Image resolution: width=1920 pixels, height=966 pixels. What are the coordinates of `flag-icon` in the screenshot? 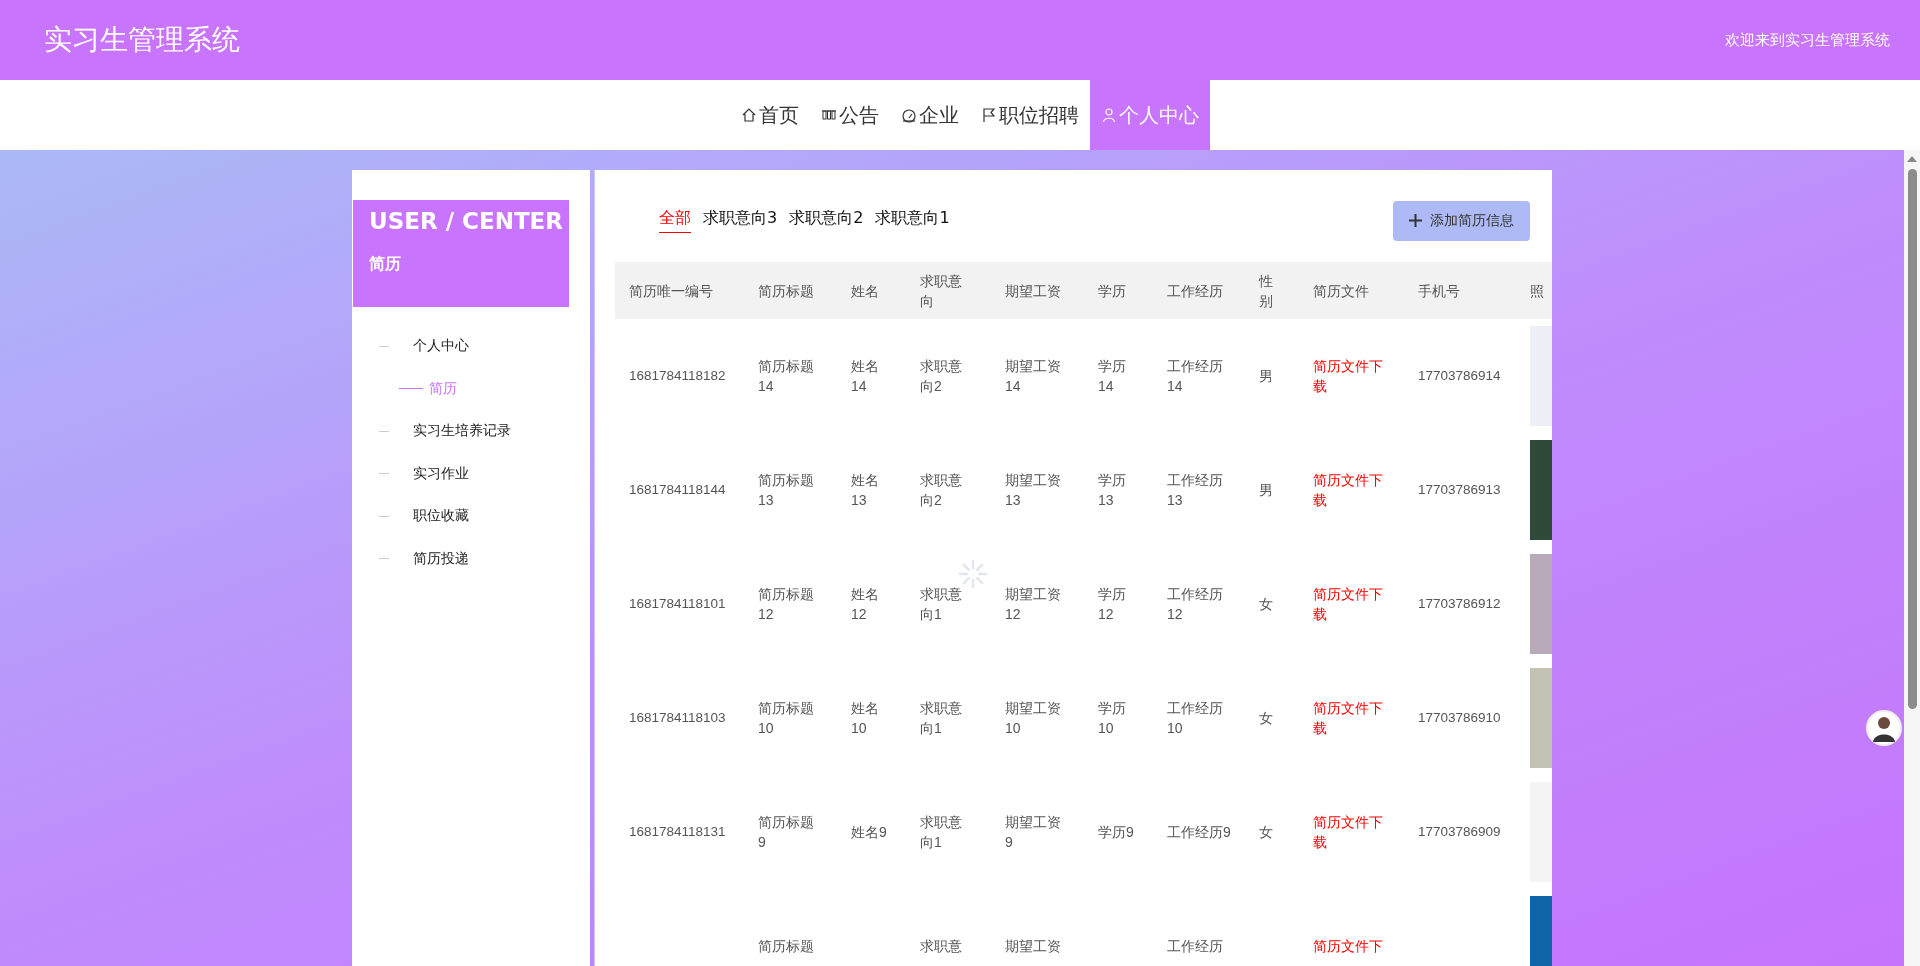 It's located at (989, 115).